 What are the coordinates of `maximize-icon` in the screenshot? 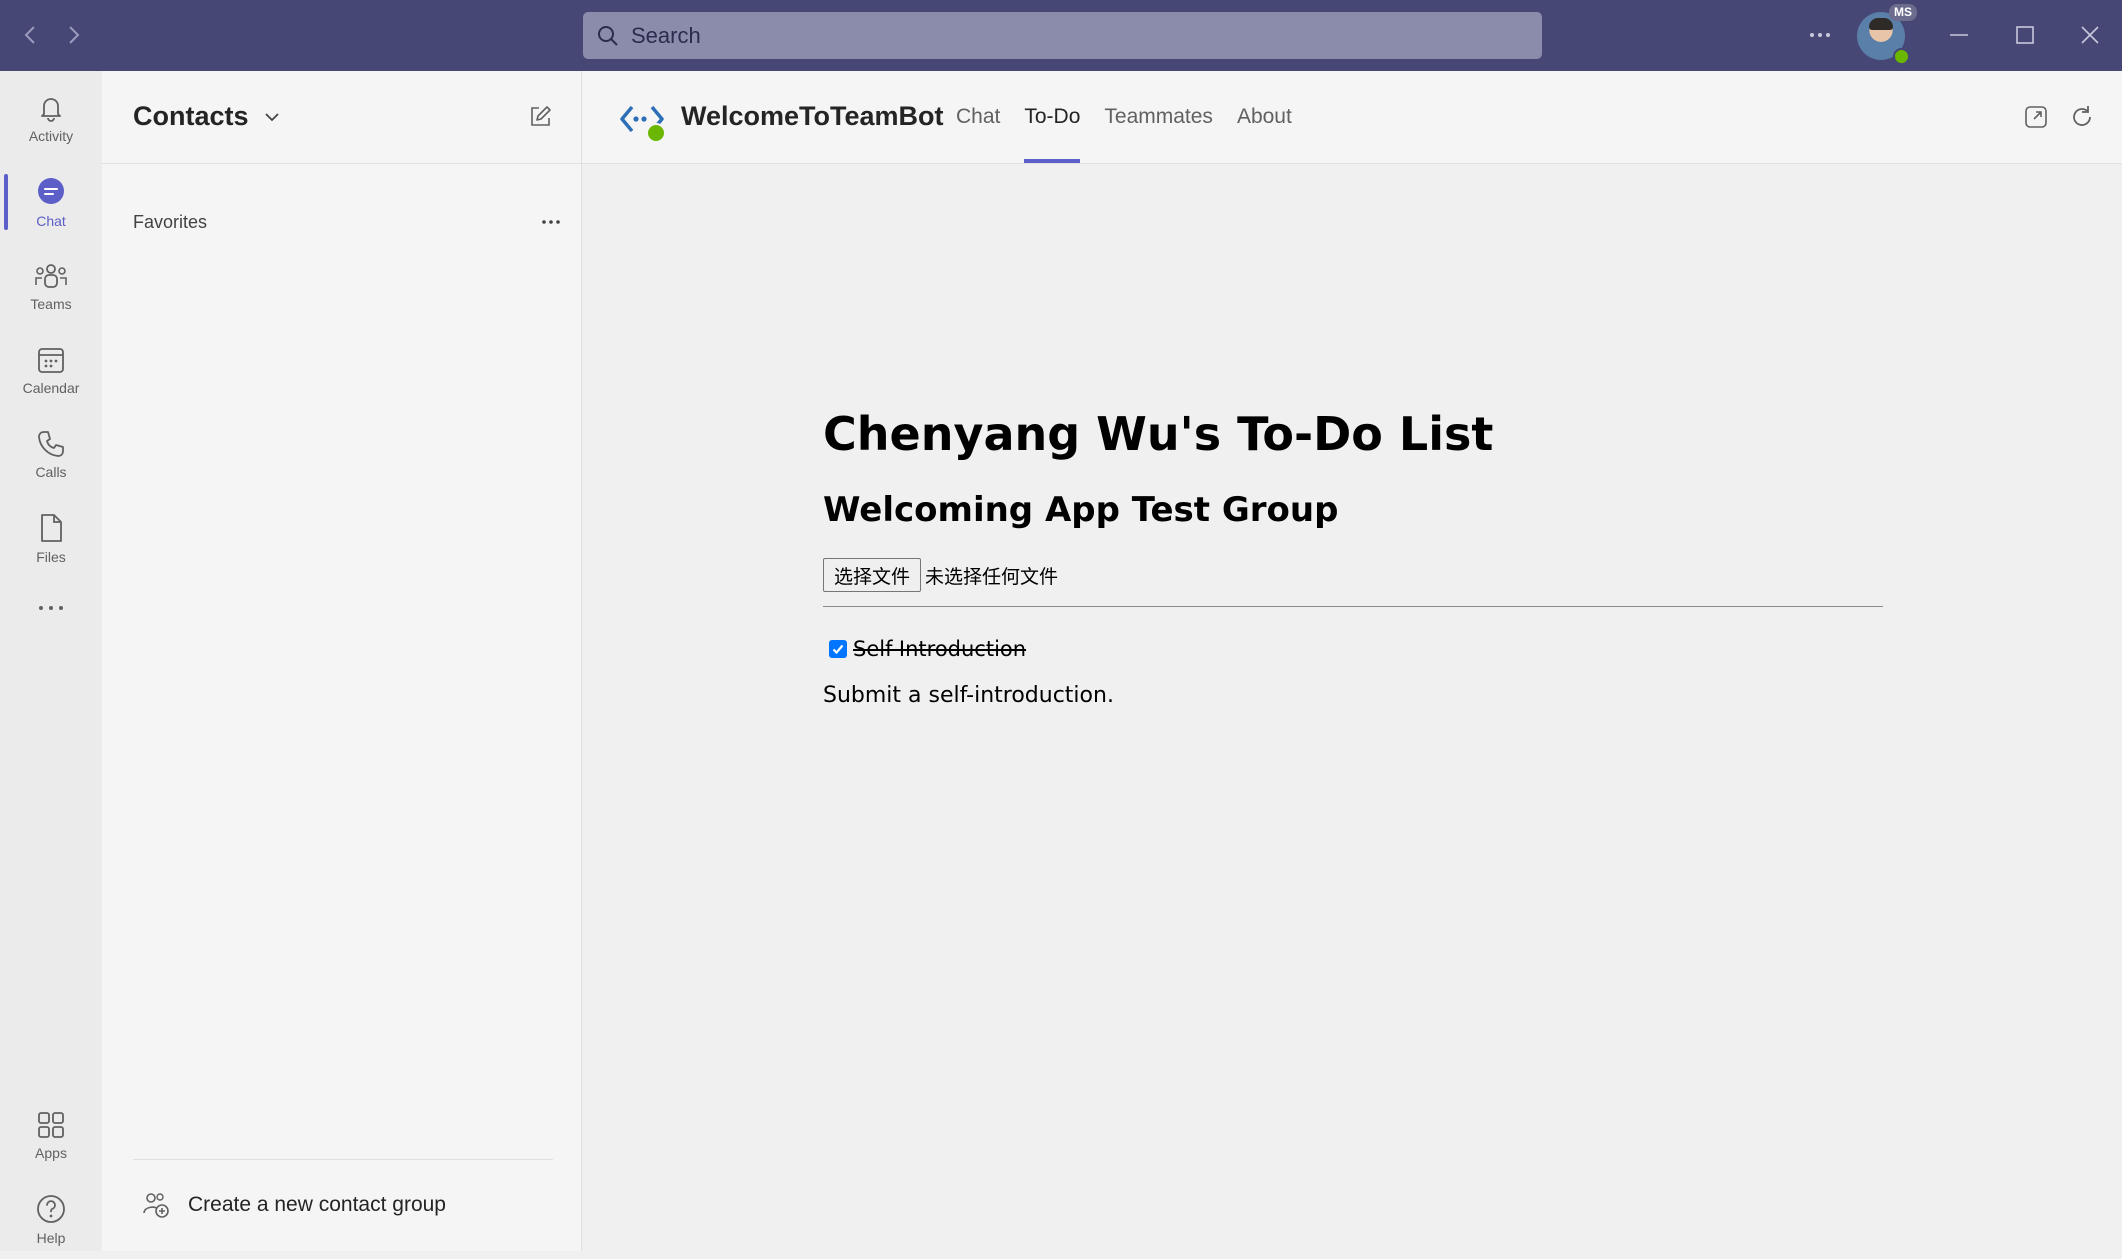 It's located at (2025, 35).